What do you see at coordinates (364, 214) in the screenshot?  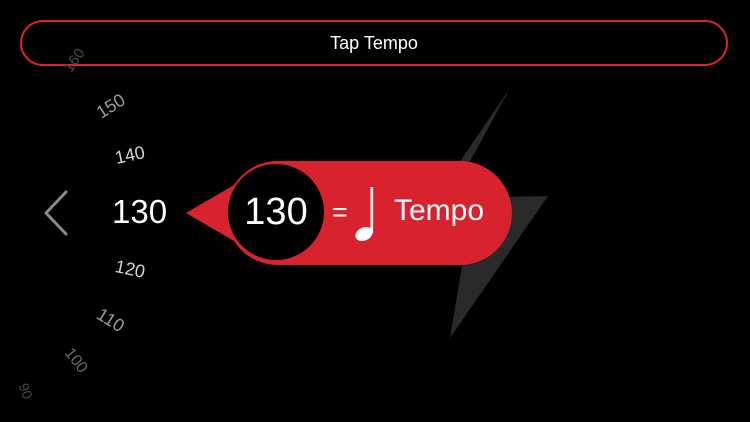 I see `quarter-note-icon` at bounding box center [364, 214].